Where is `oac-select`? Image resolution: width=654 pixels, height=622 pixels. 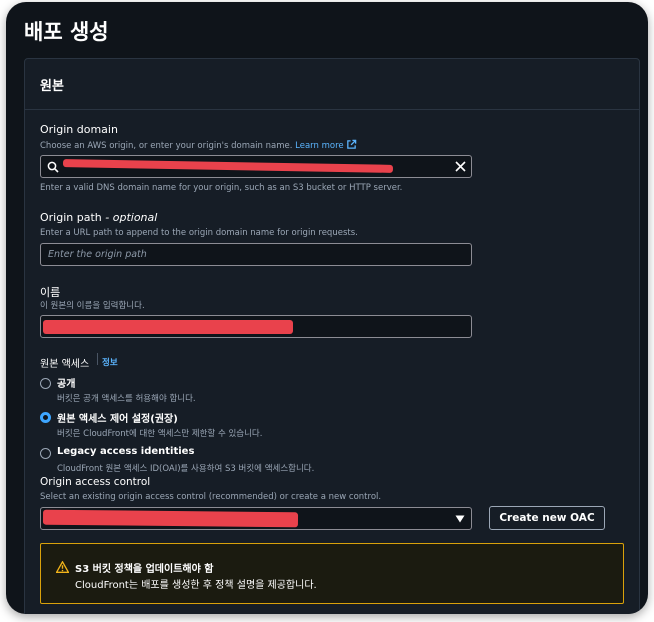 oac-select is located at coordinates (256, 518).